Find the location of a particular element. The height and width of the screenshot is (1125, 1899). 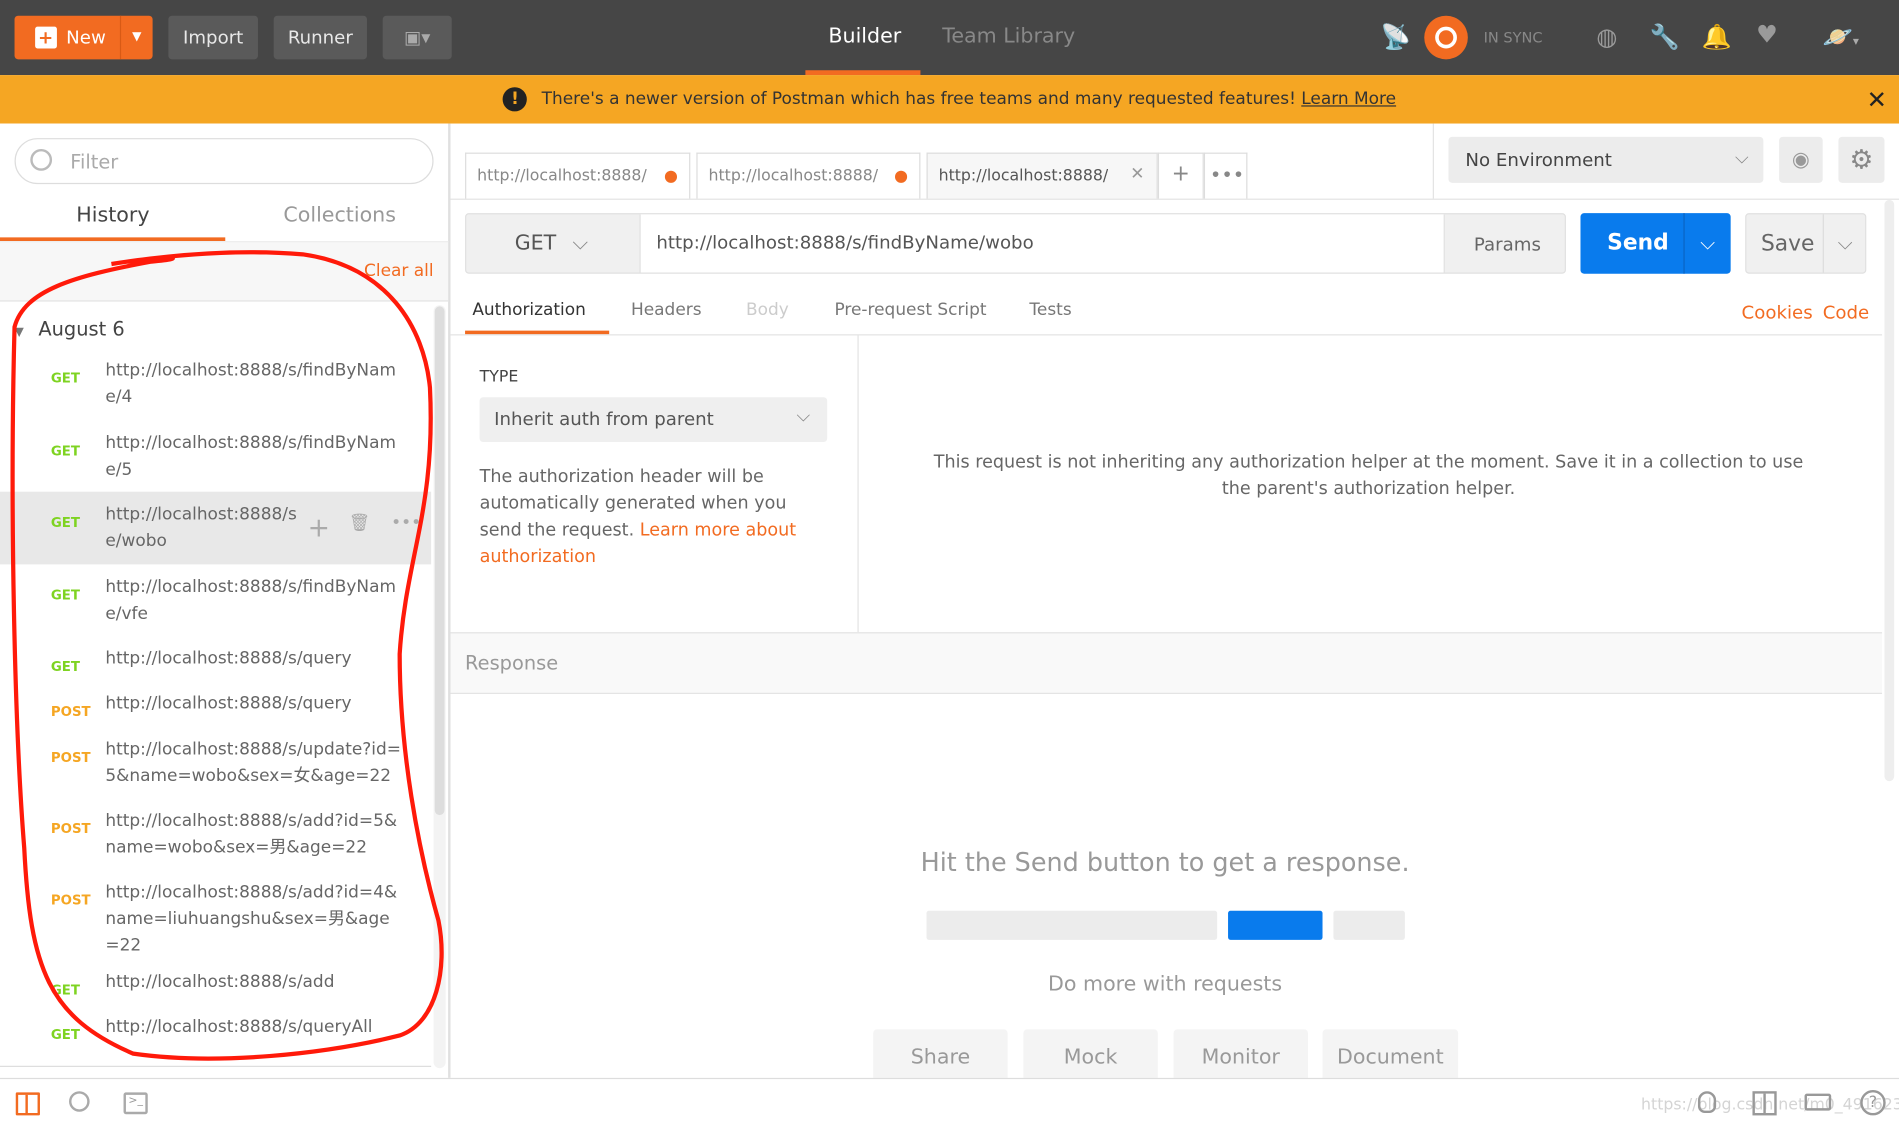

close-tab-icon: ✕ is located at coordinates (1137, 174).